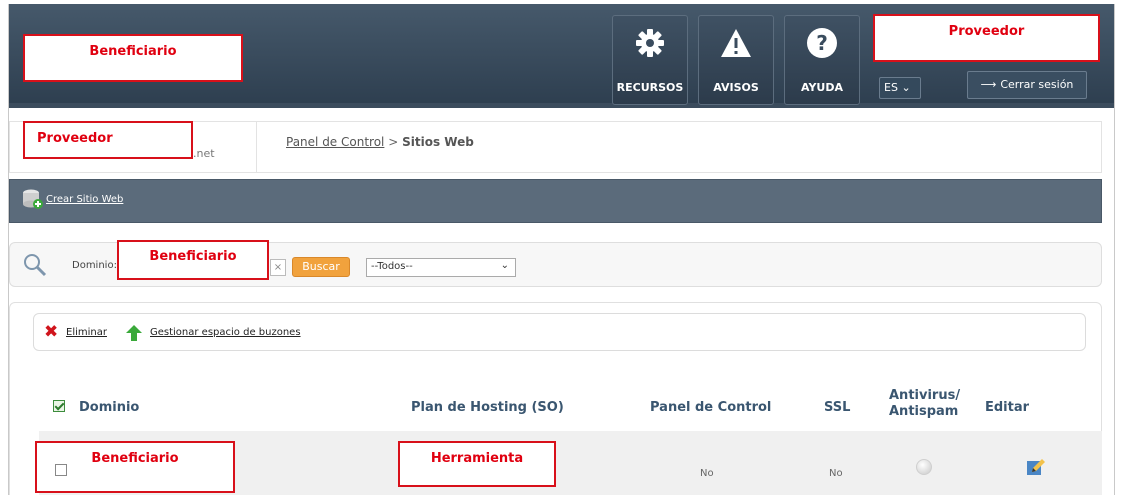 This screenshot has width=1121, height=495. What do you see at coordinates (61, 470) in the screenshot?
I see `row-checkbox` at bounding box center [61, 470].